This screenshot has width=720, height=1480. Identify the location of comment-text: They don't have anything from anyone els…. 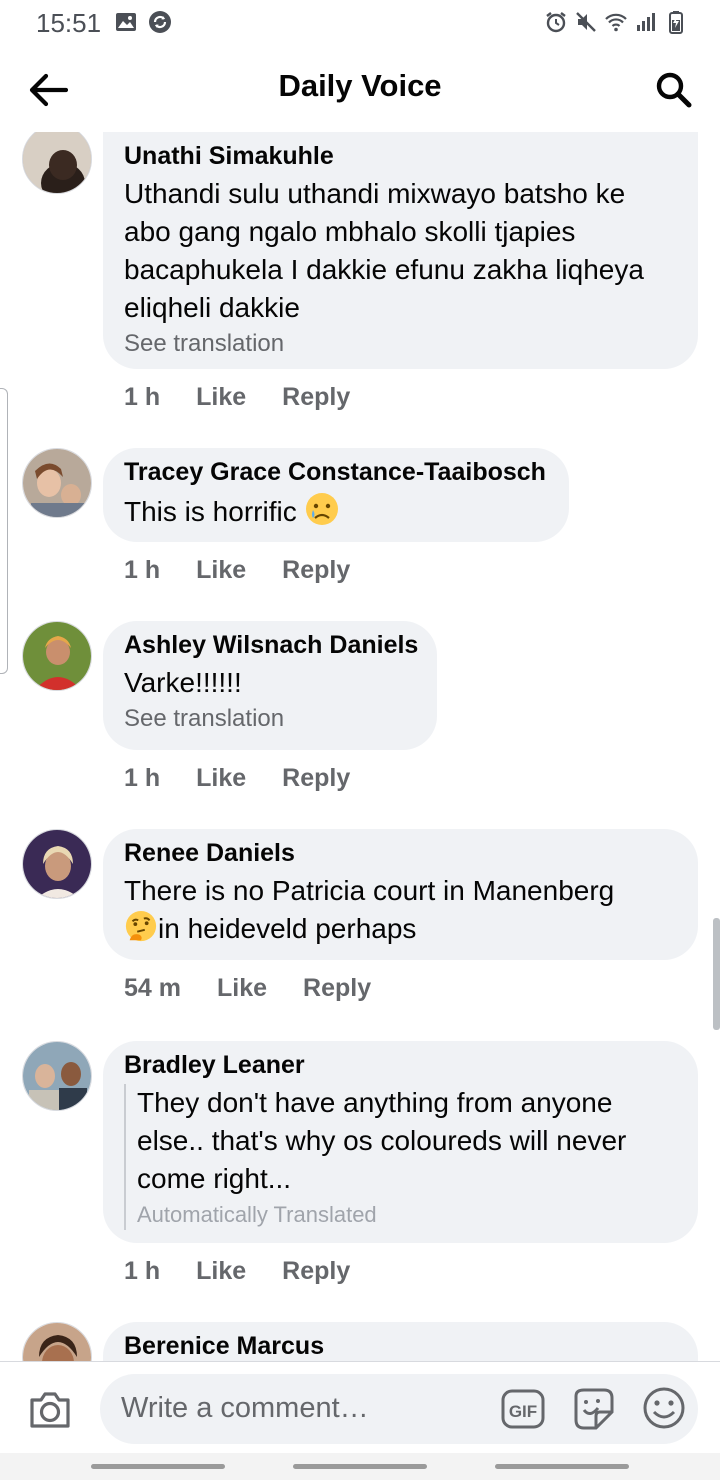
(382, 1140).